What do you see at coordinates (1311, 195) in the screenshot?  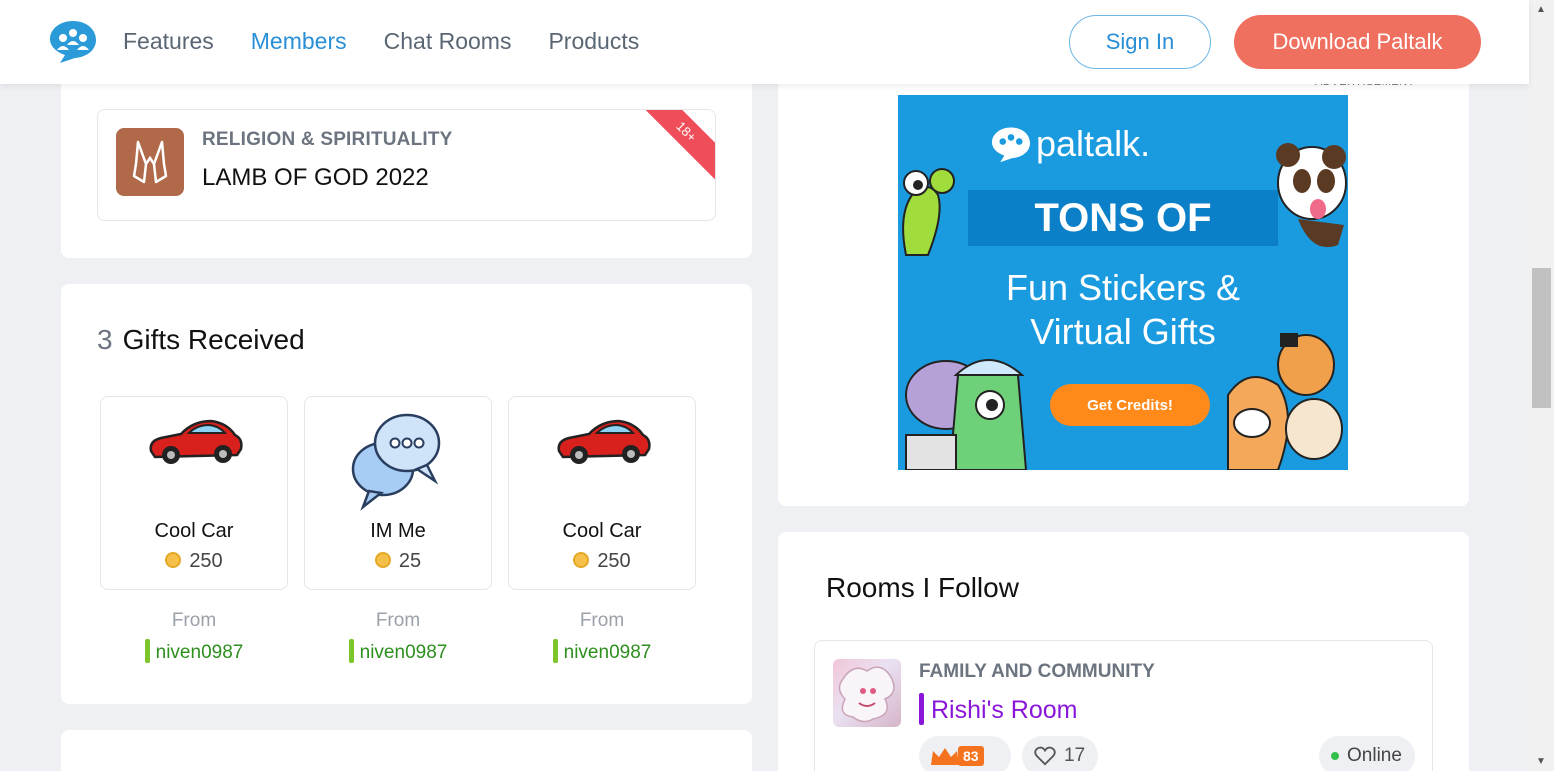 I see `panda-sticker-icon` at bounding box center [1311, 195].